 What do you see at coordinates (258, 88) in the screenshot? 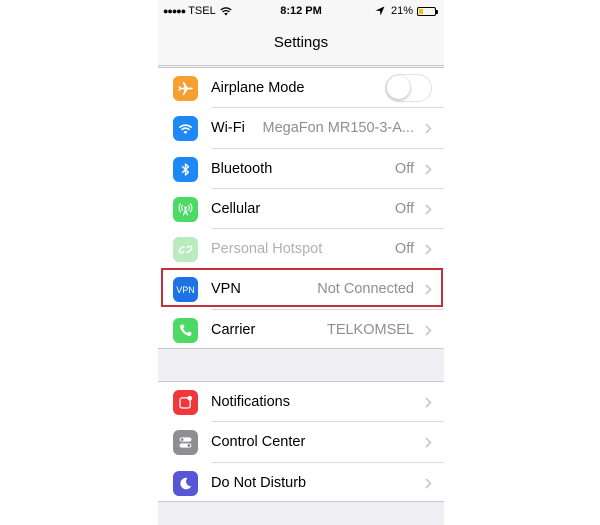
I see `row-label: Airplane Mode` at bounding box center [258, 88].